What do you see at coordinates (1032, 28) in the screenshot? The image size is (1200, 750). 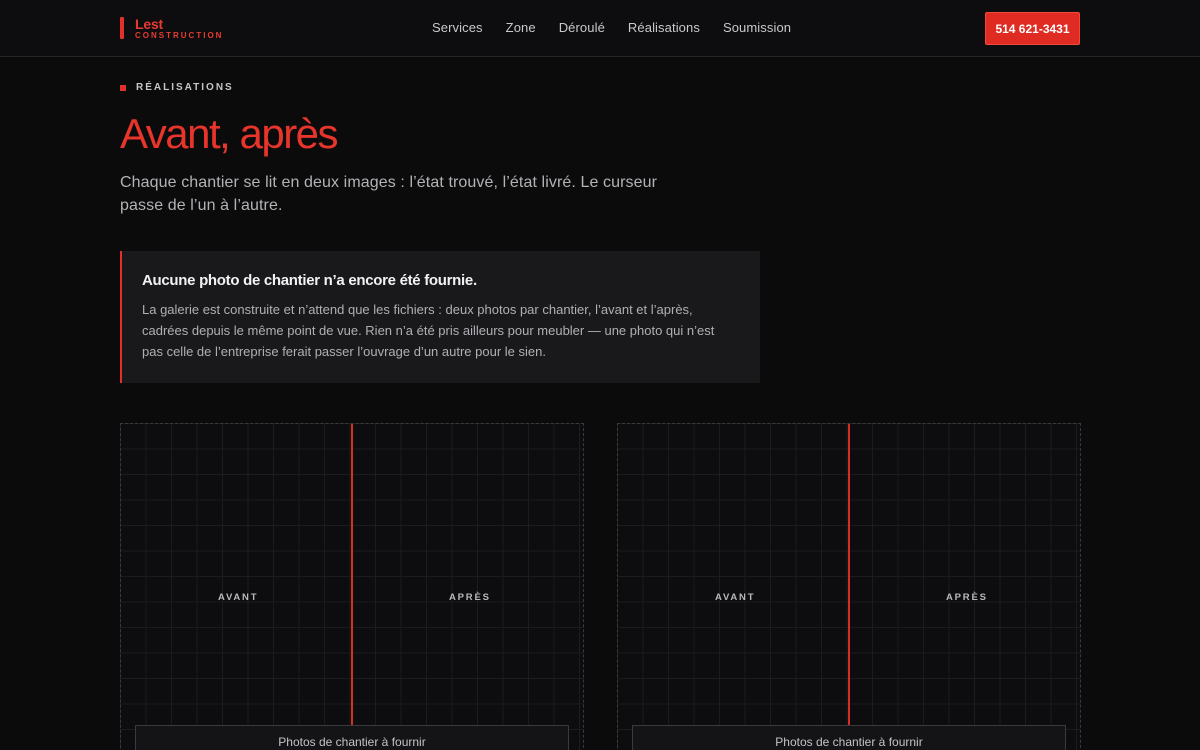 I see `phone-button: 514 621-3431` at bounding box center [1032, 28].